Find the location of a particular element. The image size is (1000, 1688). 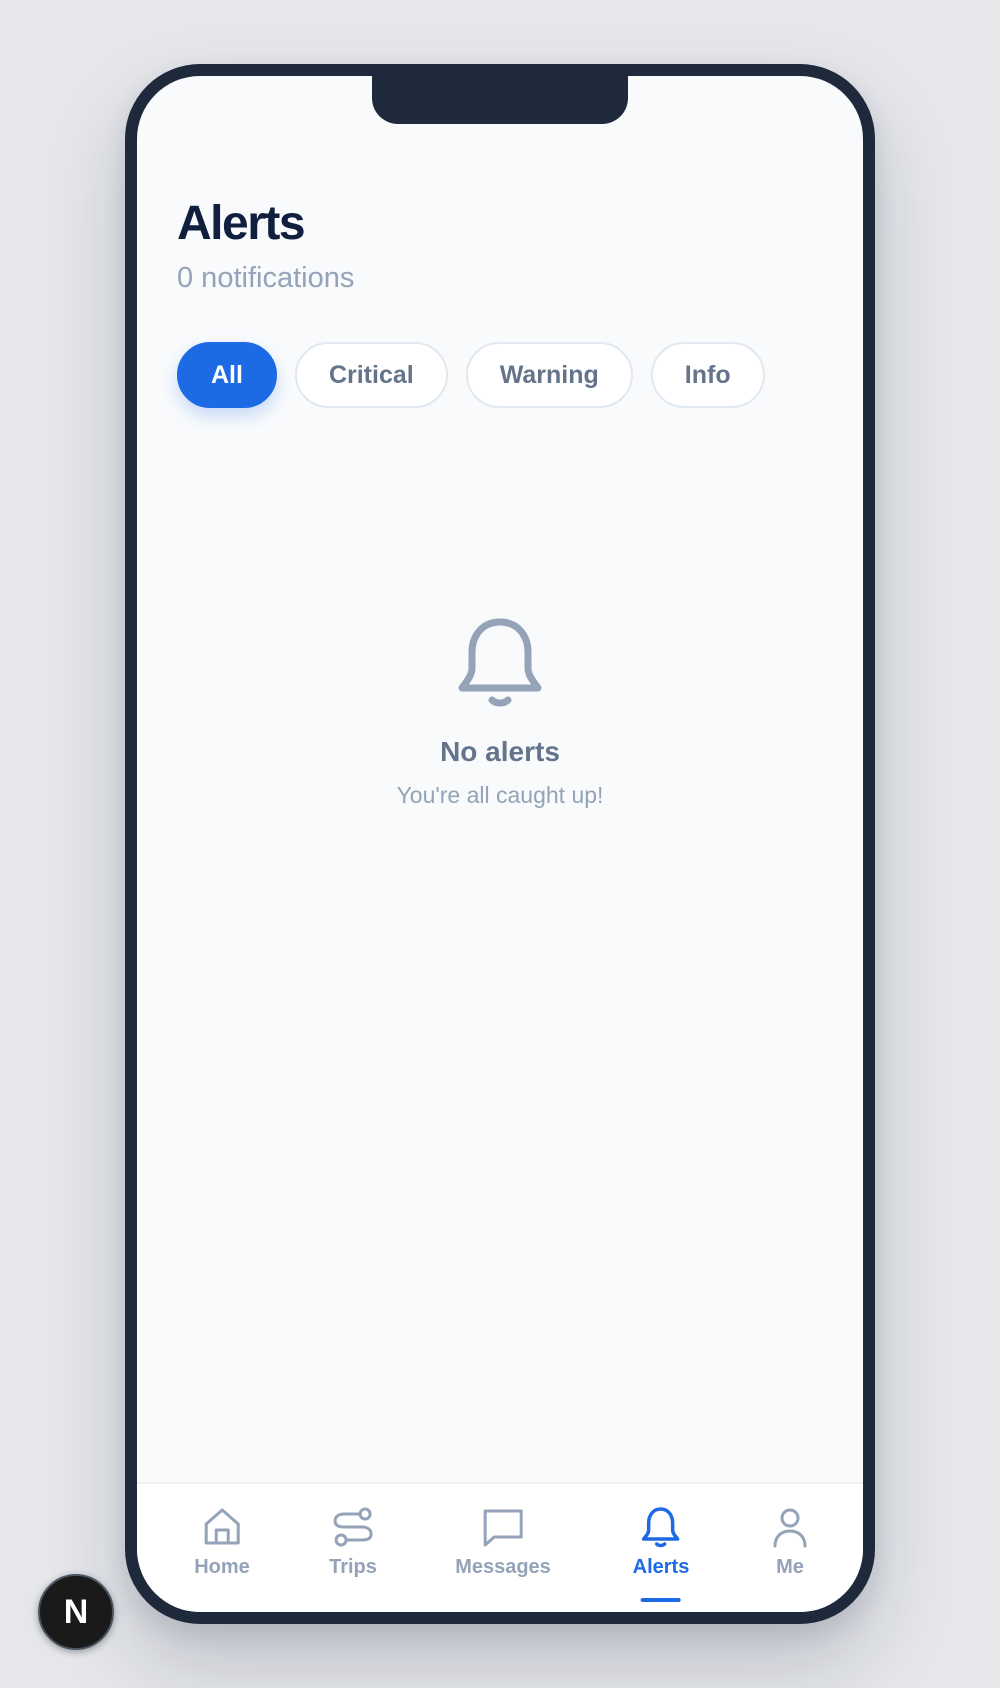

tab-alerts-label: Alerts is located at coordinates (661, 1567).